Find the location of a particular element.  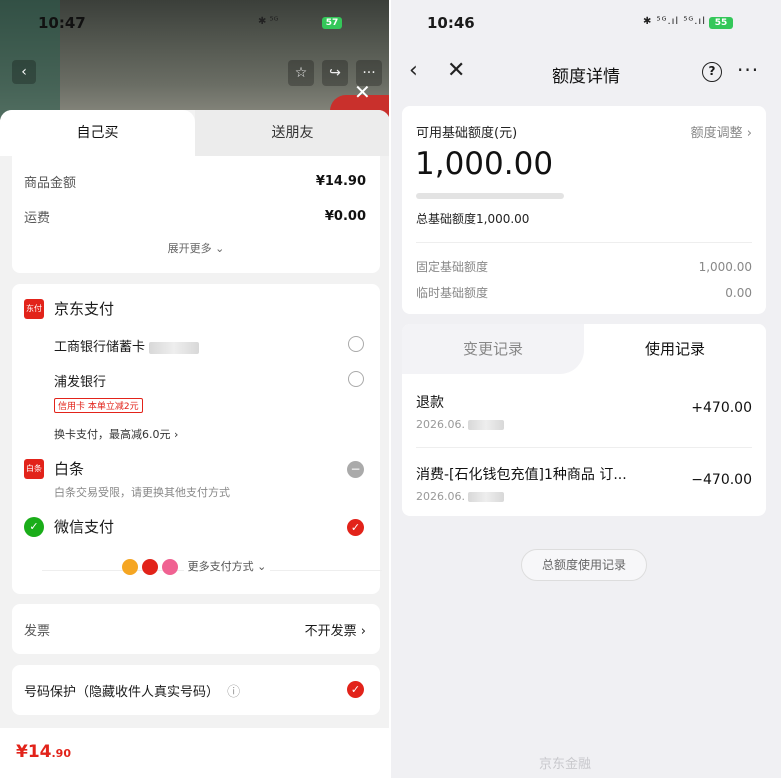

wechat-pay-option: ✓ 微信支付 is located at coordinates (69, 526).